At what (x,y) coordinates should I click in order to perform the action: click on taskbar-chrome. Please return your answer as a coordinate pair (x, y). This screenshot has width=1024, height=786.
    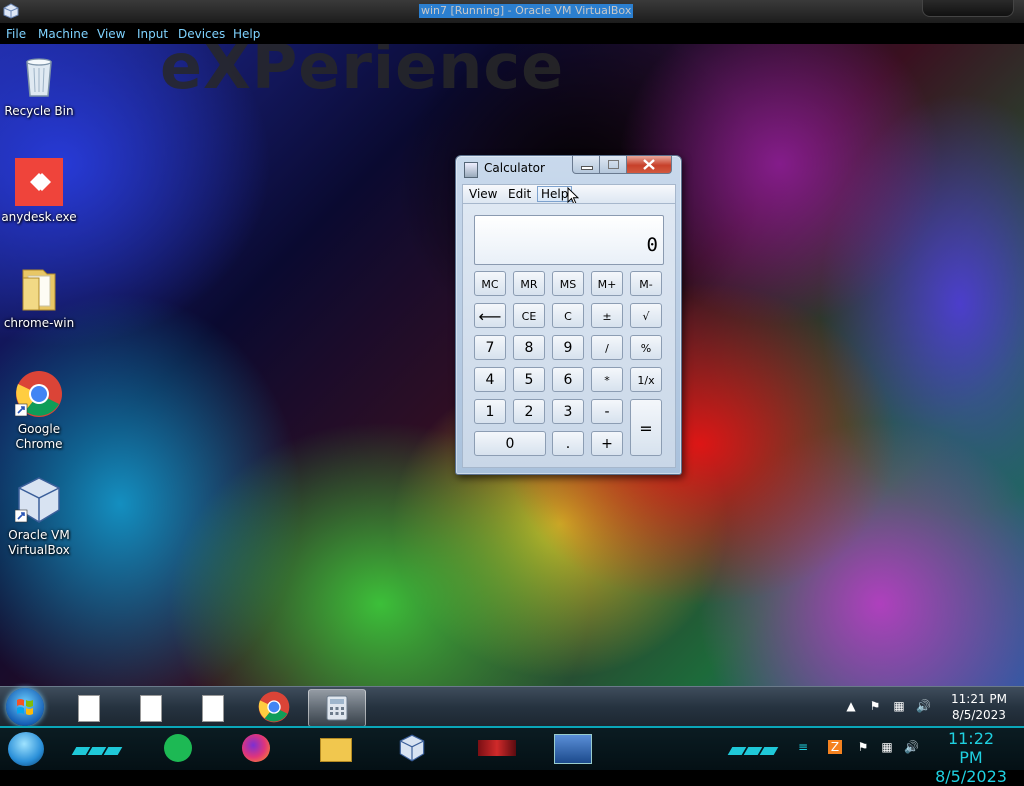
    Looking at the image, I should click on (274, 707).